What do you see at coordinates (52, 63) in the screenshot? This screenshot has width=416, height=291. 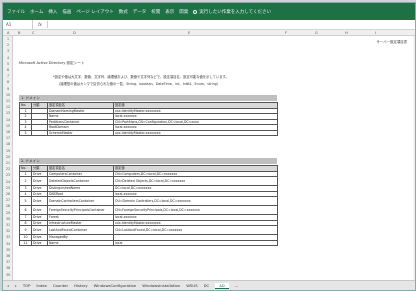 I see `sheet-title: Microsoft Active Directory 設定シート` at bounding box center [52, 63].